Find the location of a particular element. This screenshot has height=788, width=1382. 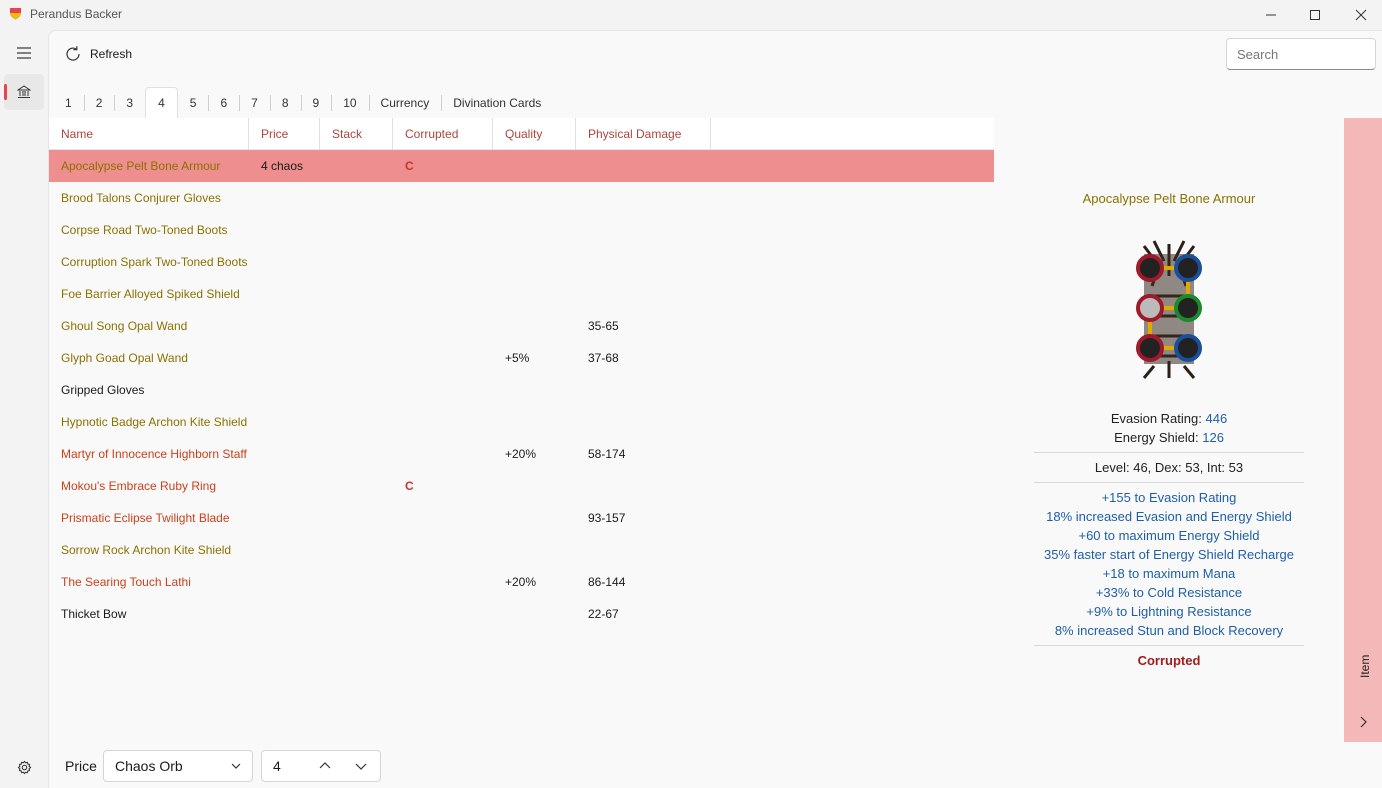

evasion-rating-value: 446 is located at coordinates (1216, 418).